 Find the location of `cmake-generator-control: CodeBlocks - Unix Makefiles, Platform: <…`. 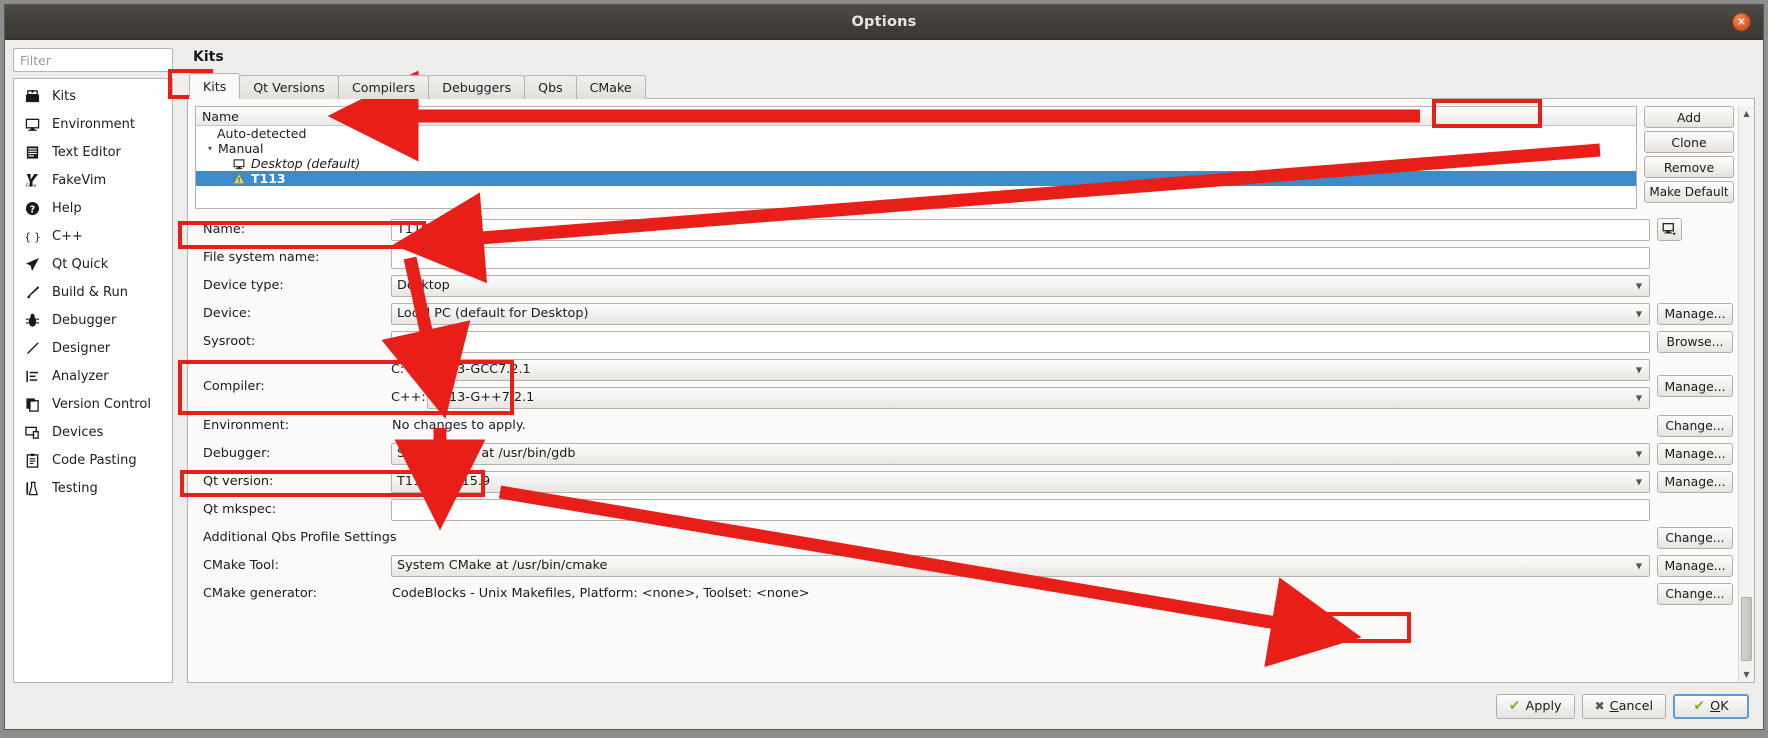

cmake-generator-control: CodeBlocks - Unix Makefiles, Platform: <… is located at coordinates (1020, 593).